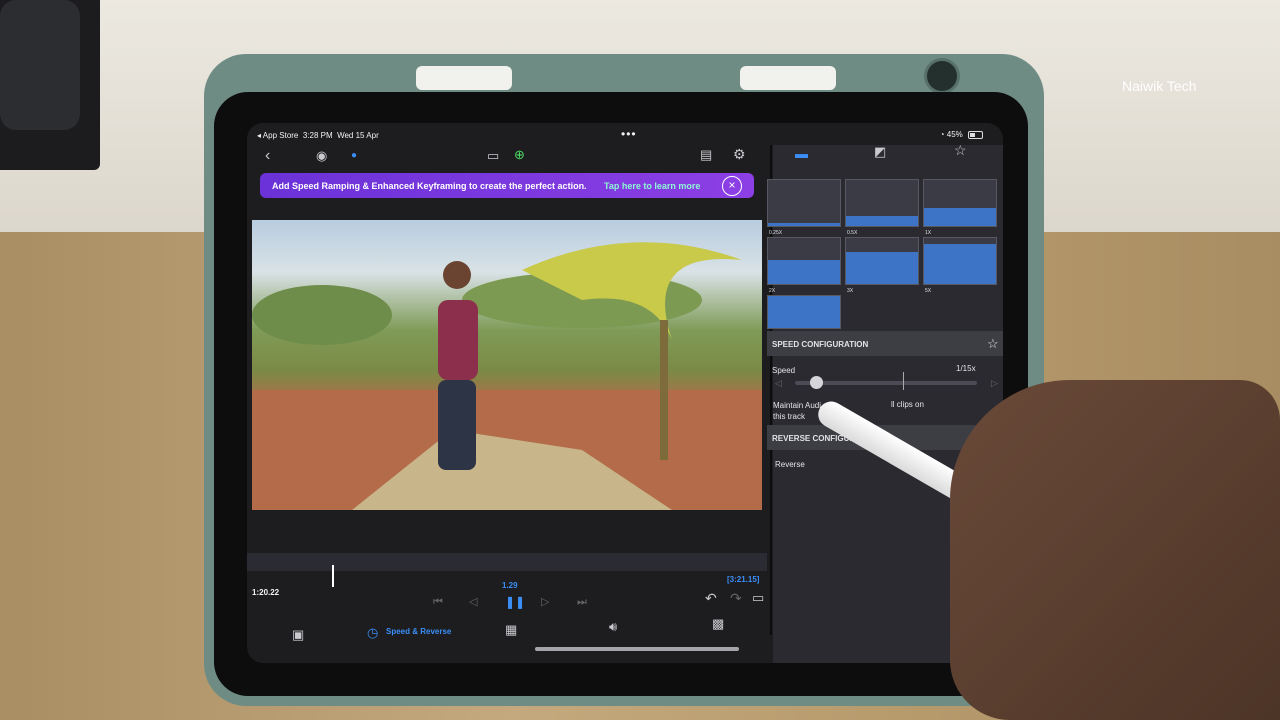 Image resolution: width=1280 pixels, height=720 pixels. I want to click on battery-percent: 45%, so click(954, 134).